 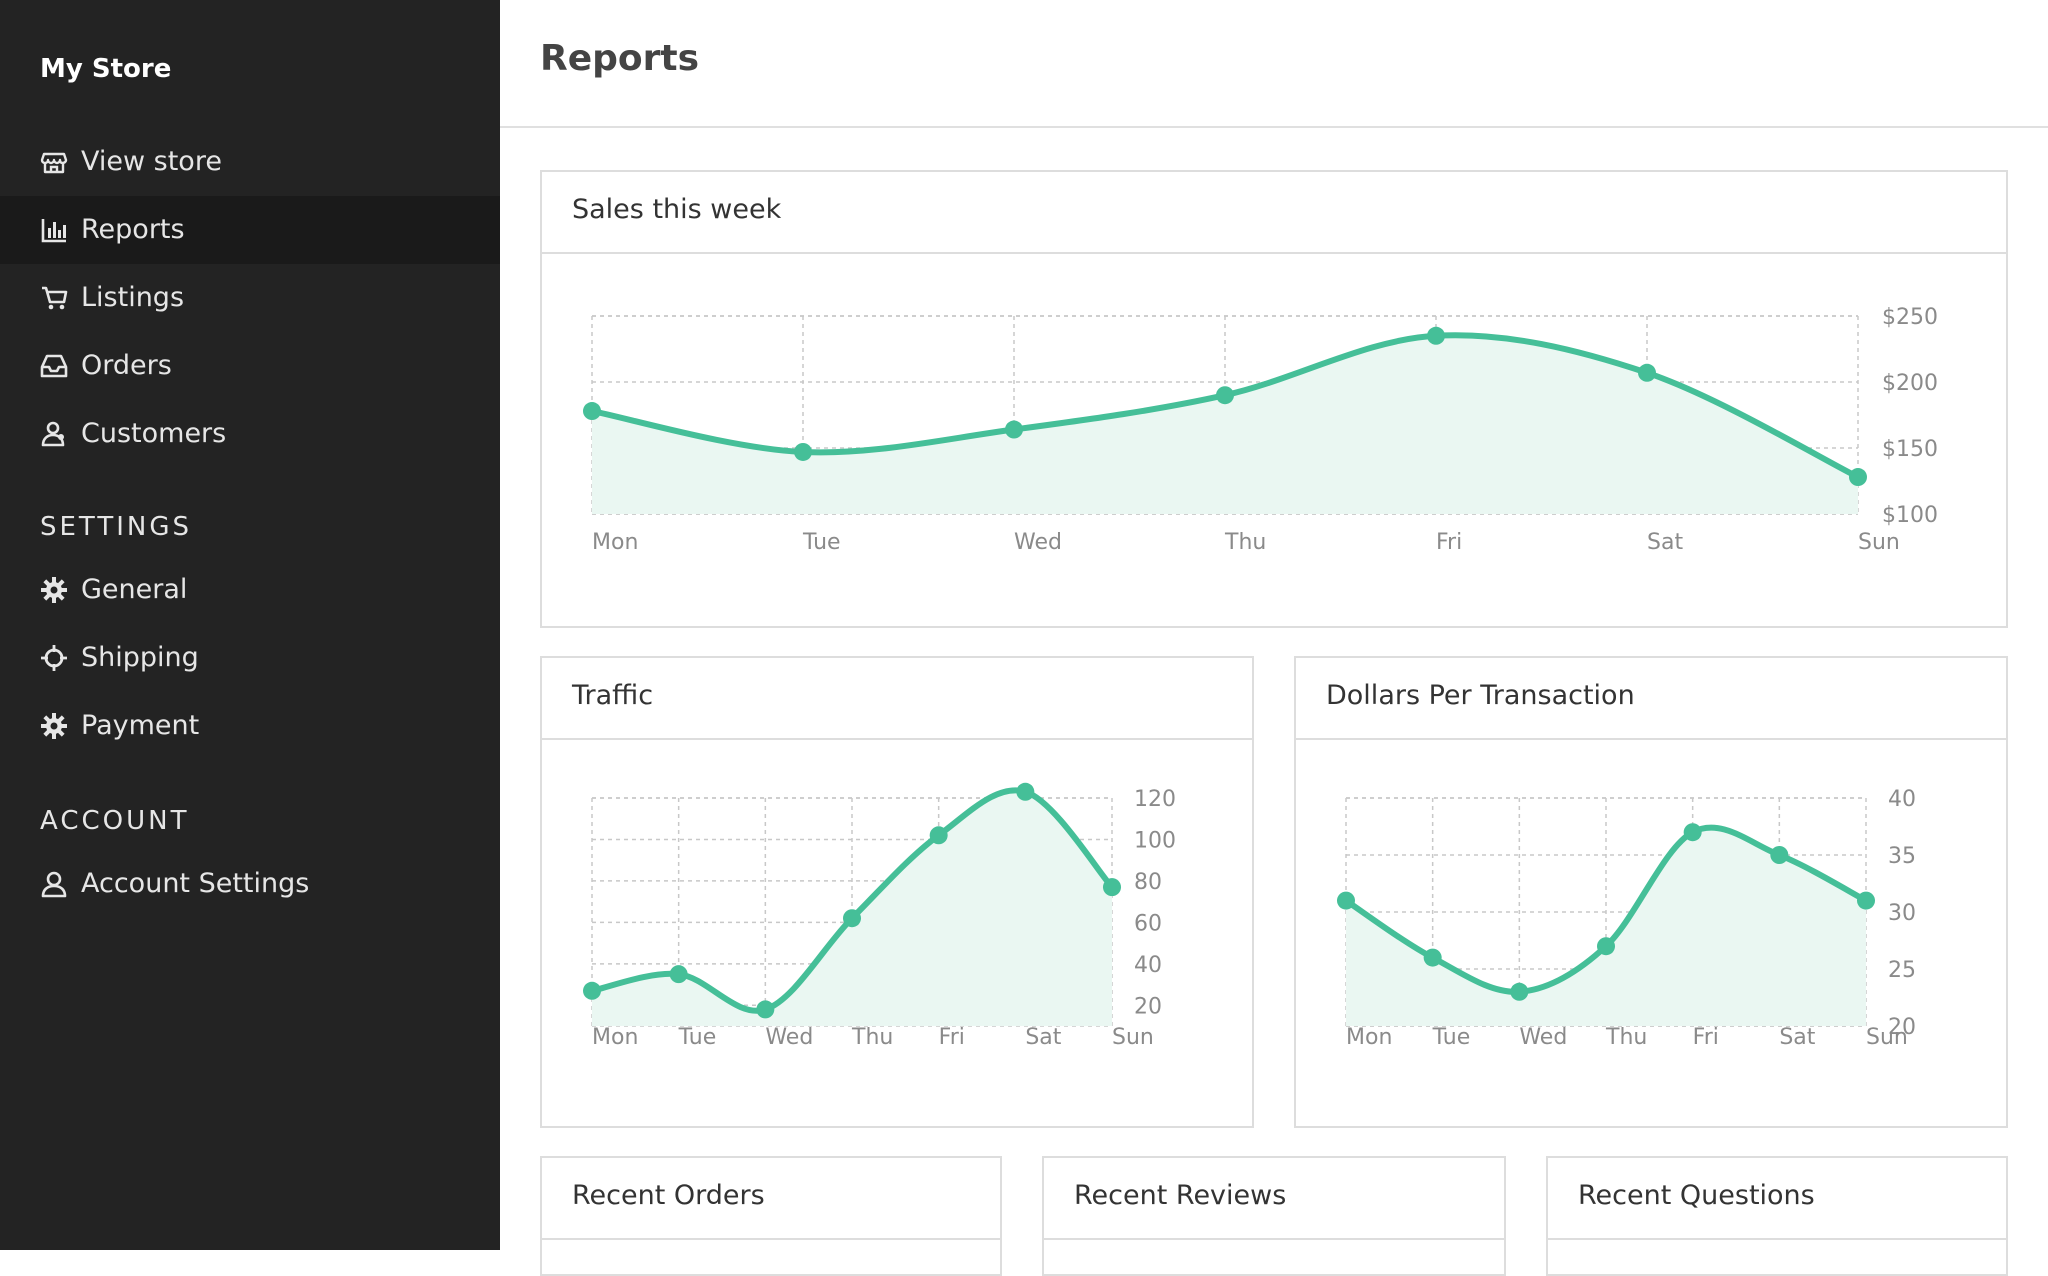 What do you see at coordinates (54, 884) in the screenshot?
I see `user-icon` at bounding box center [54, 884].